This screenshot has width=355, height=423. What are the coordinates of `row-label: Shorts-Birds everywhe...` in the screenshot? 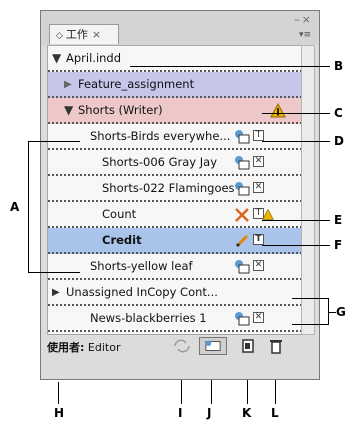 It's located at (160, 136).